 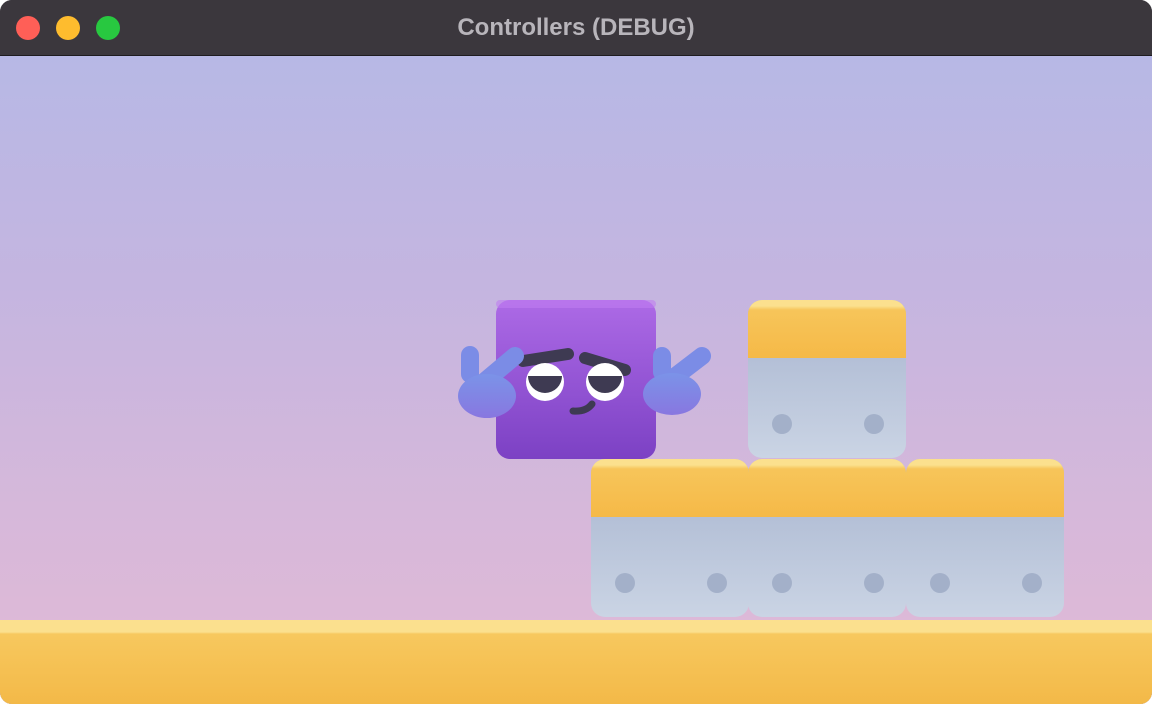 I want to click on title-bar: Controllers (DEBUG), so click(x=576, y=28).